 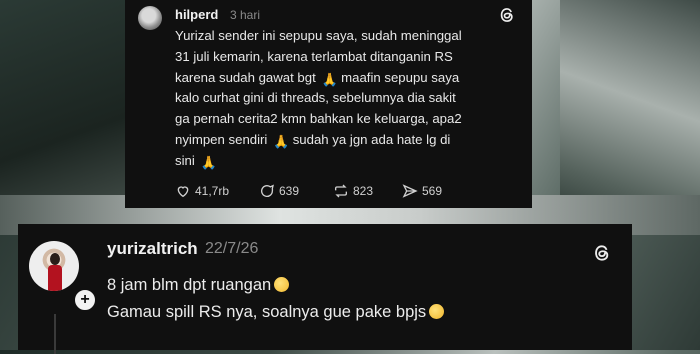 I want to click on heart-icon, so click(x=183, y=192).